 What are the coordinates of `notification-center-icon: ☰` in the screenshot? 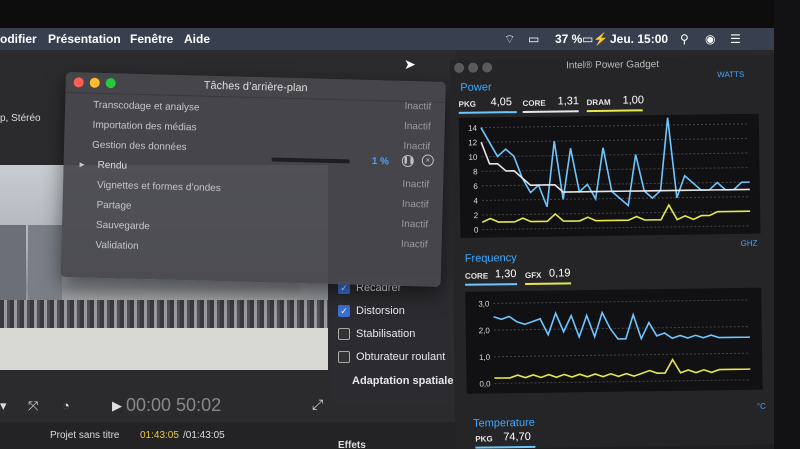 It's located at (735, 39).